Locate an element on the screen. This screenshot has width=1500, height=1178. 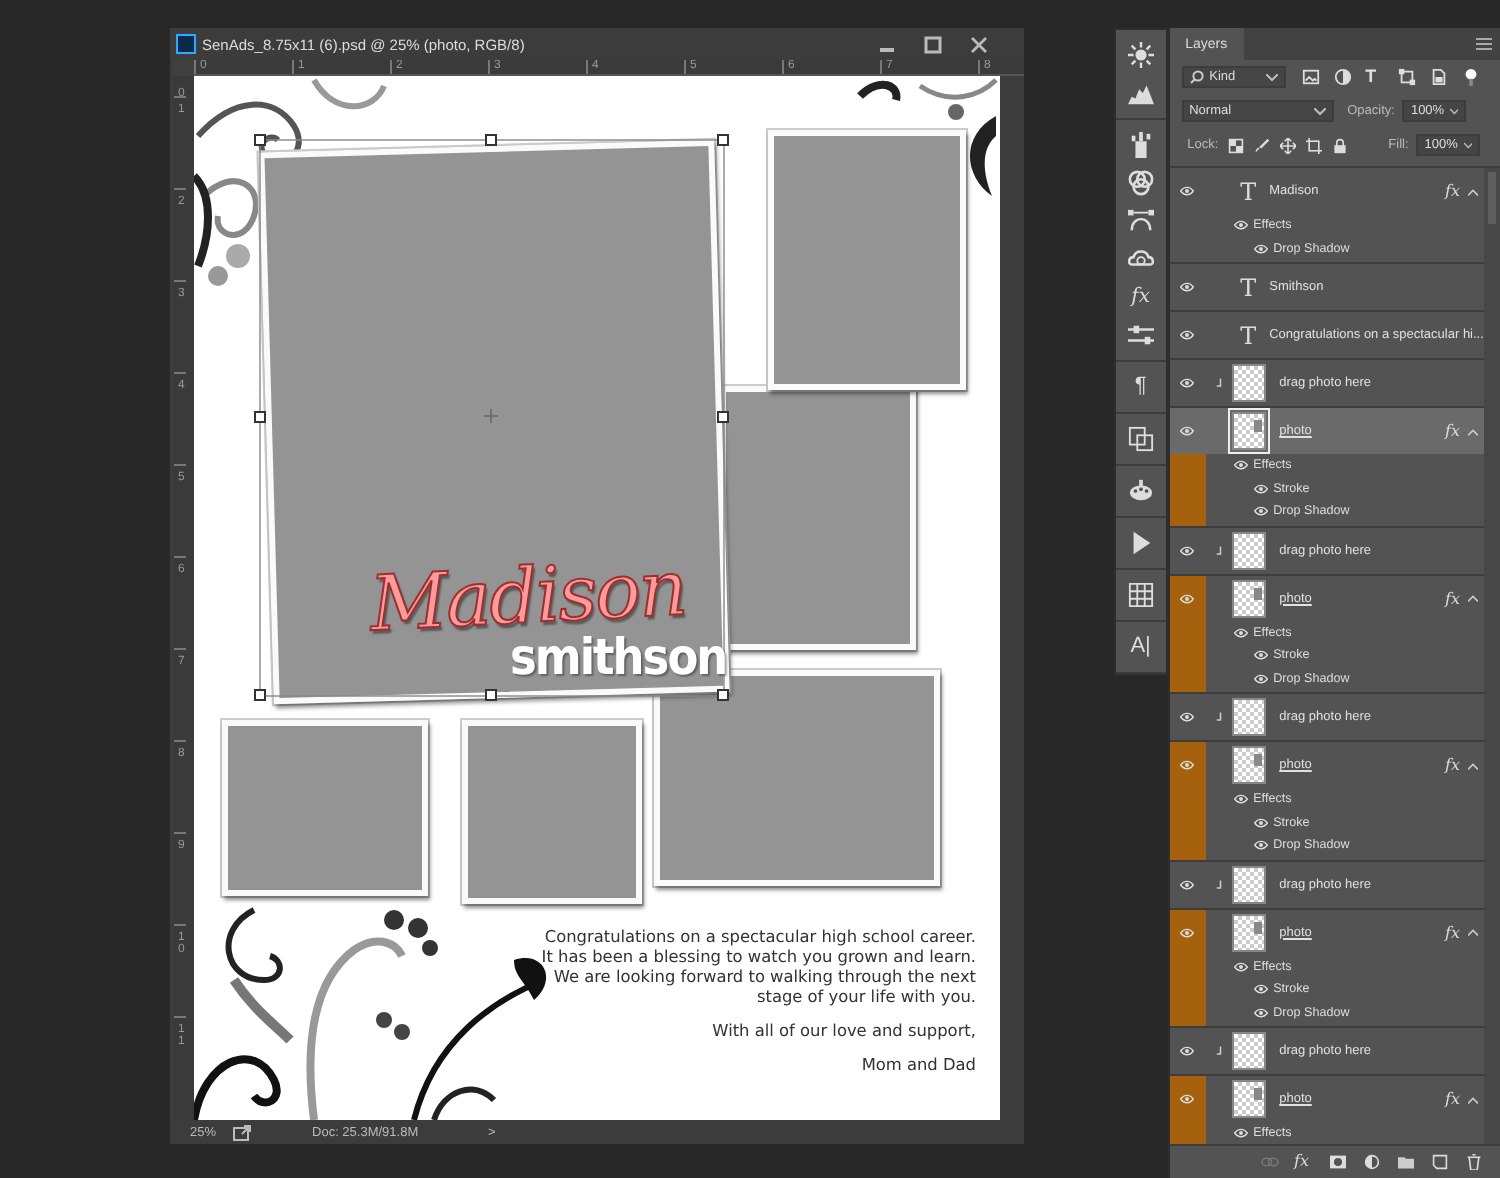
app-icon is located at coordinates (186, 44).